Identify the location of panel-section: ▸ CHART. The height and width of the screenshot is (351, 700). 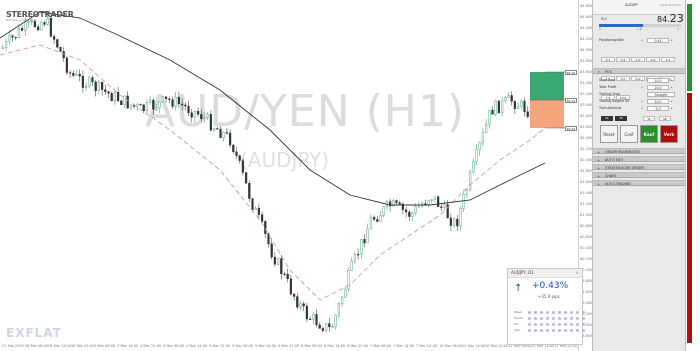
(639, 175).